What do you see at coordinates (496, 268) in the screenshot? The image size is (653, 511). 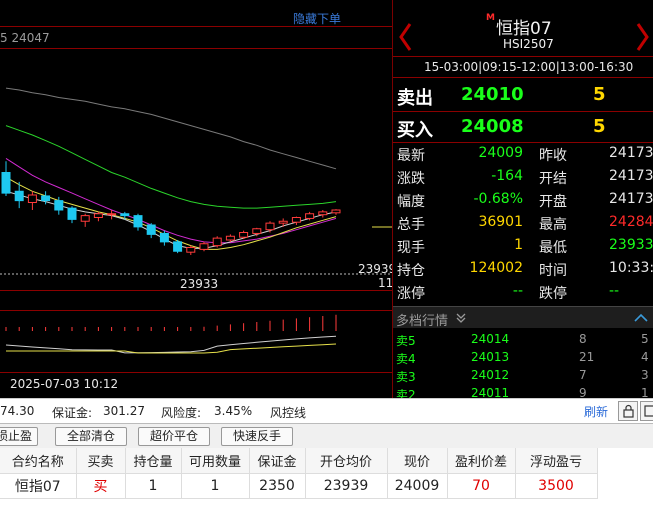 I see `info-value: 124002` at bounding box center [496, 268].